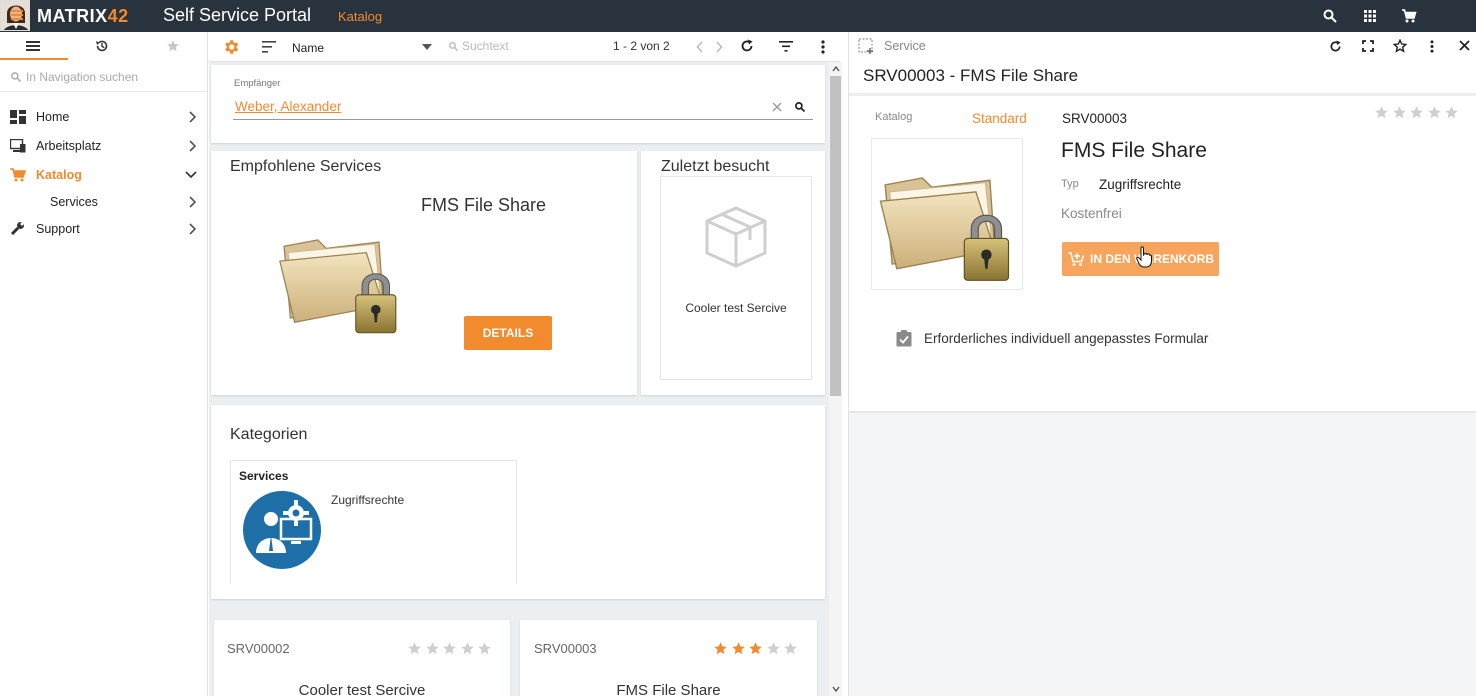 The height and width of the screenshot is (696, 1476). Describe the element at coordinates (736, 308) in the screenshot. I see `recent-item-name: Cooler test Sercive` at that location.